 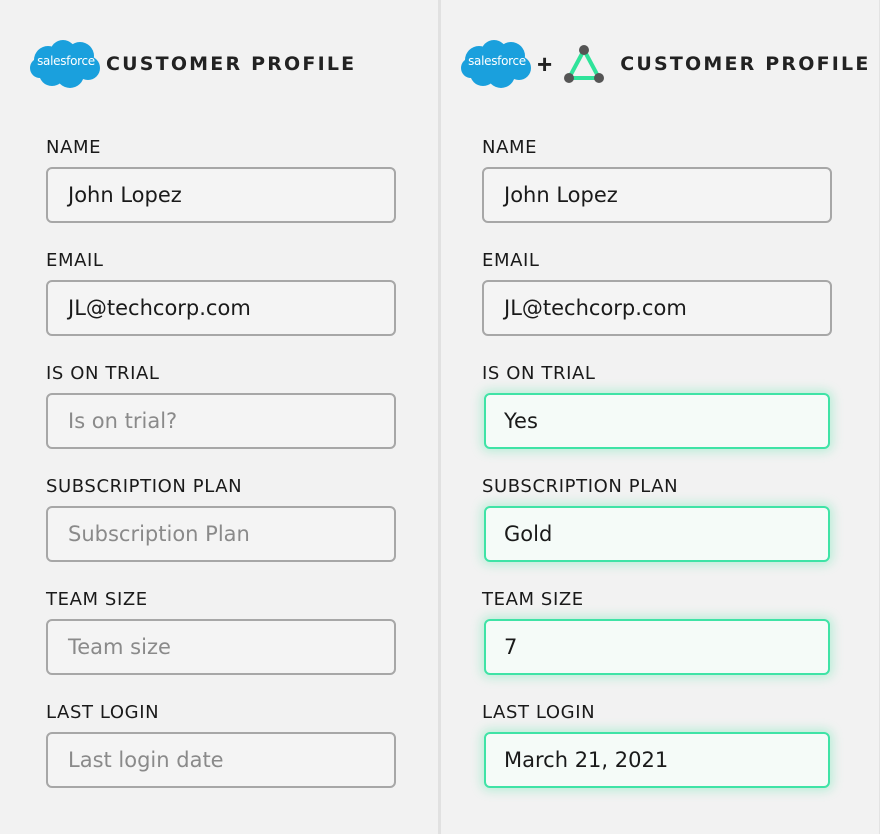 What do you see at coordinates (221, 421) in the screenshot?
I see `is-on-trial-input: Is on trial?` at bounding box center [221, 421].